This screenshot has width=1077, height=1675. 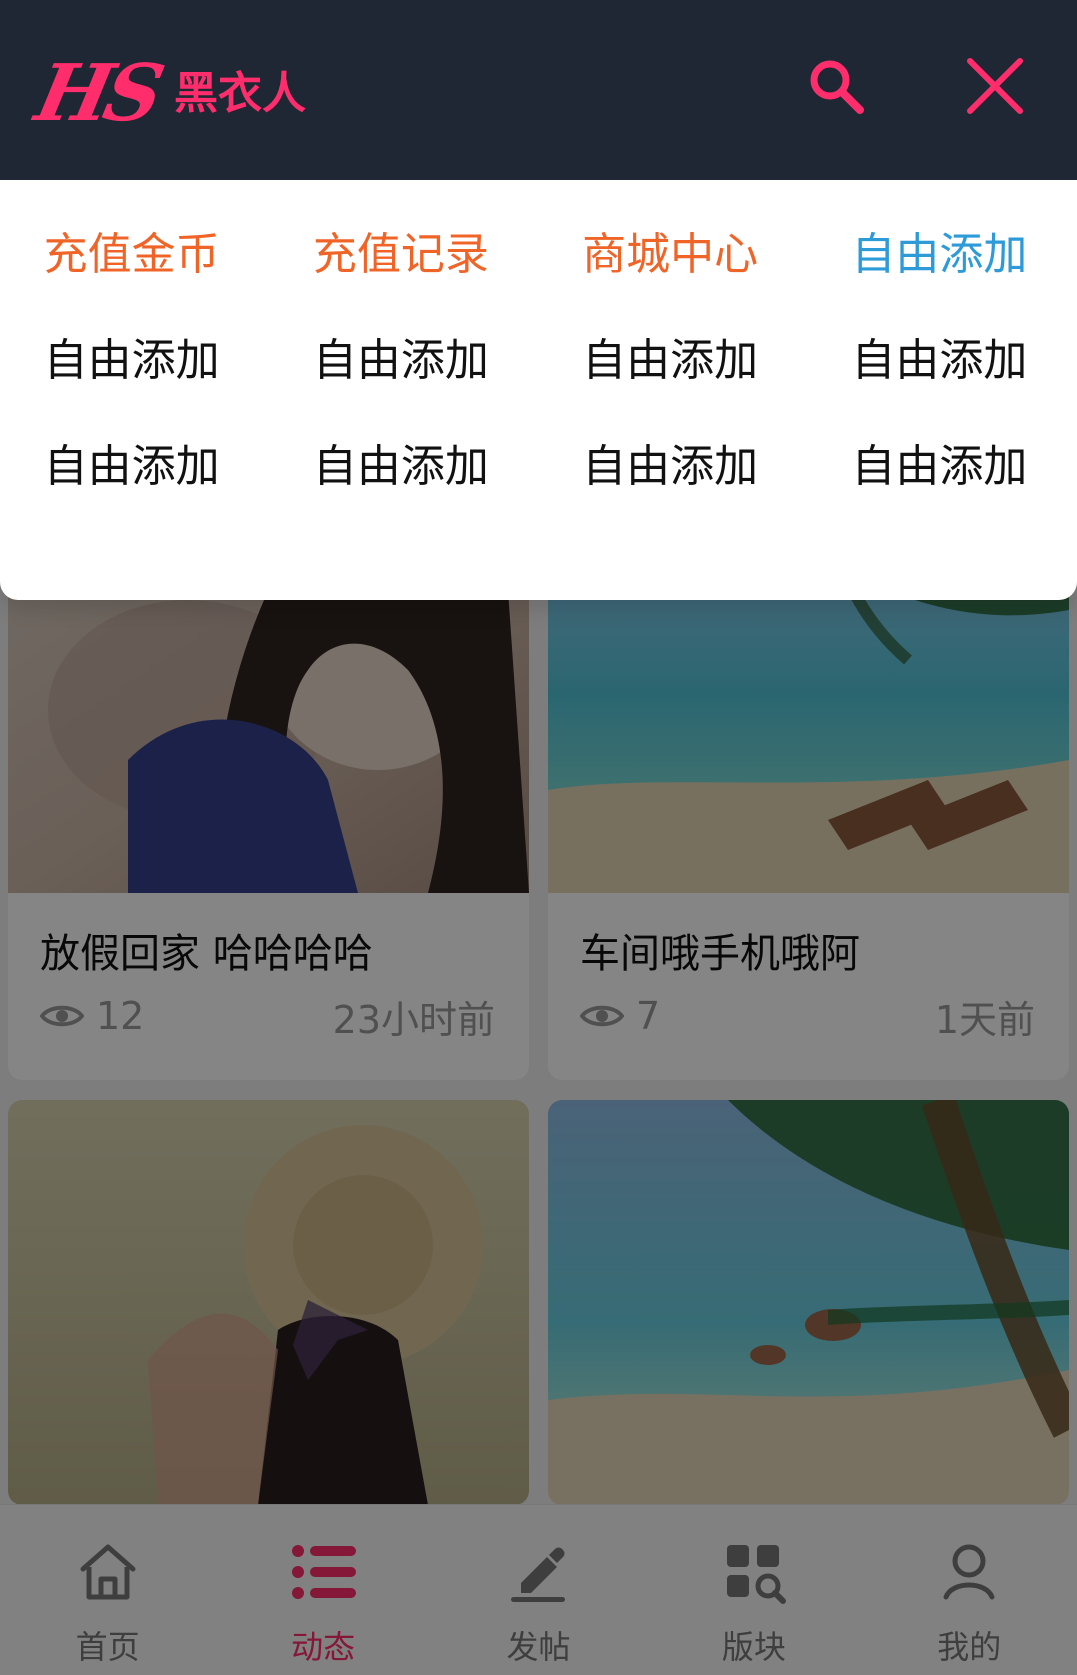 I want to click on menu-item: 充值金币, so click(x=134, y=250).